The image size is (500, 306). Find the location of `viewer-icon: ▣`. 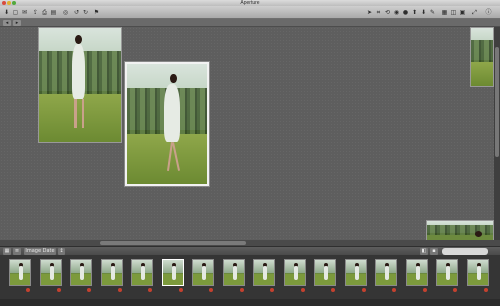

viewer-icon: ▣ is located at coordinates (462, 12).